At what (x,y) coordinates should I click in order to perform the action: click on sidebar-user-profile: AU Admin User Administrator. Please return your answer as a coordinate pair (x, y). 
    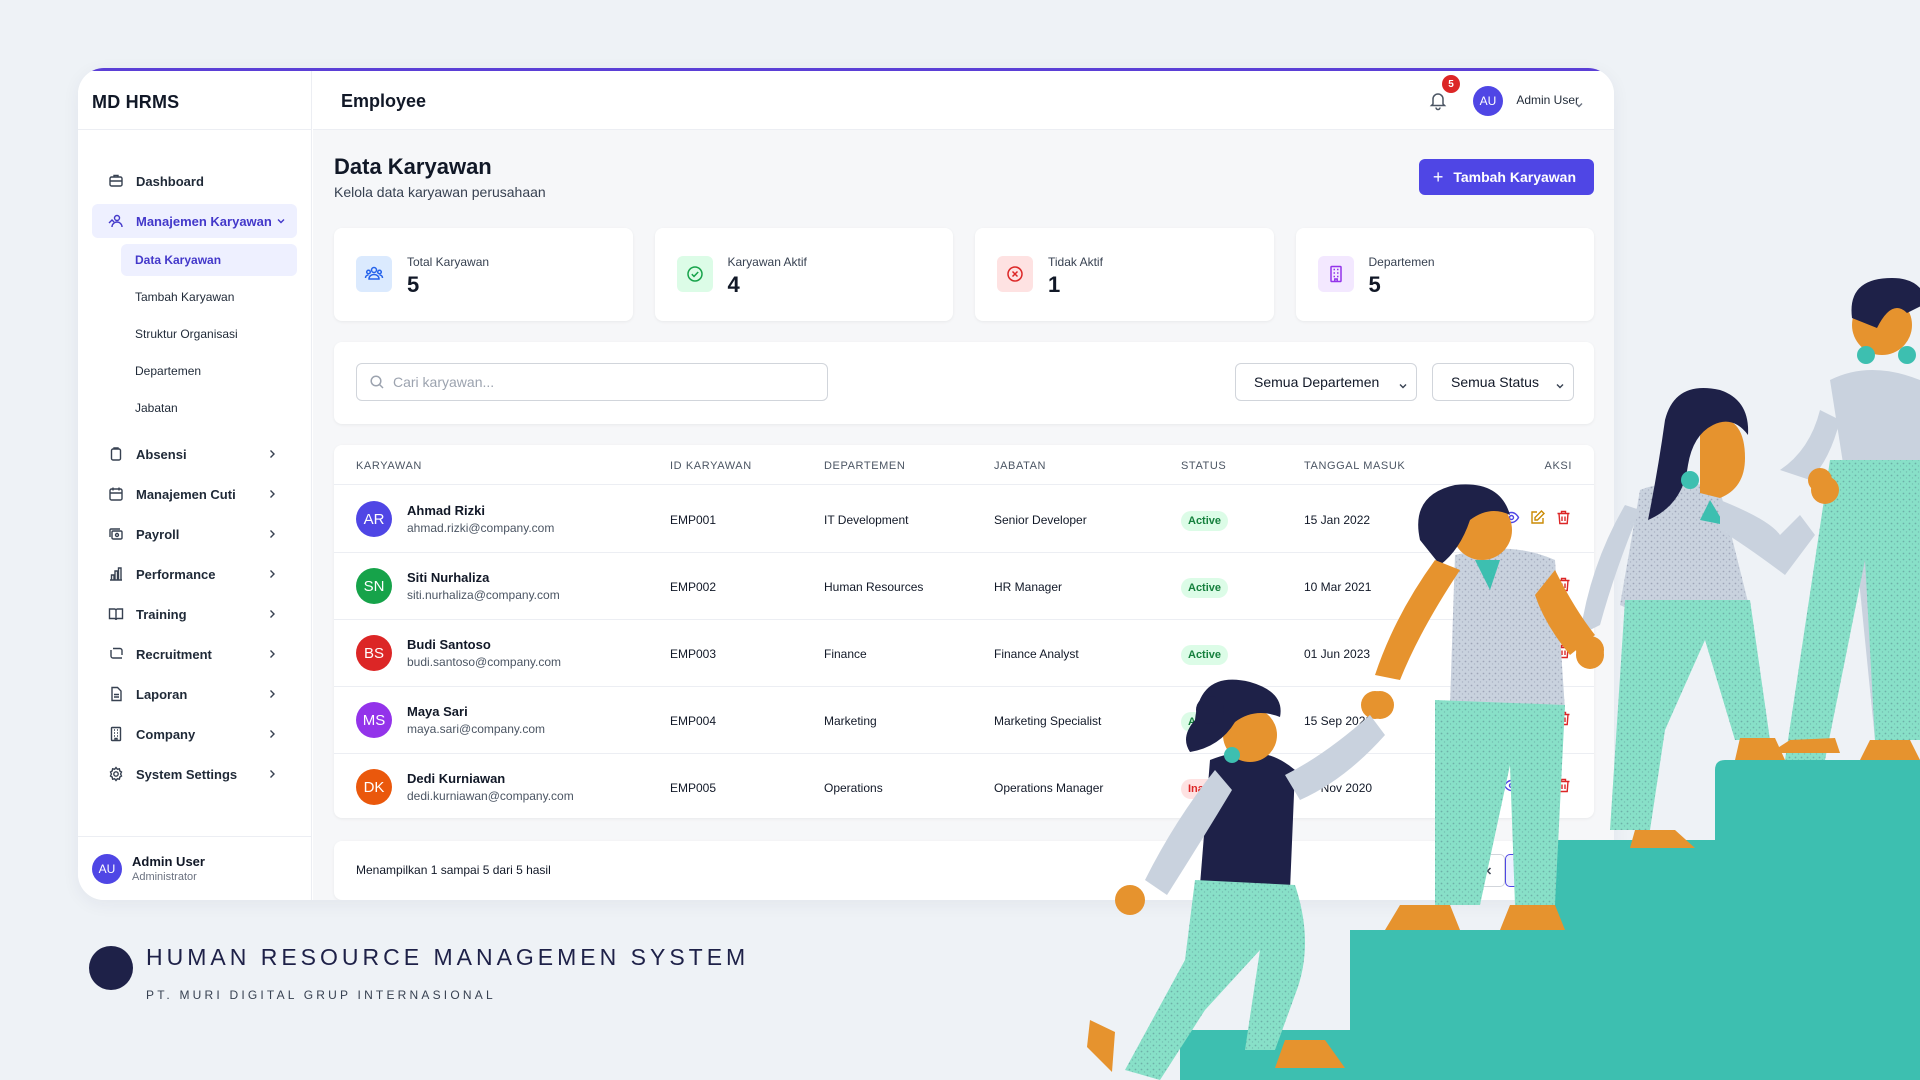
    Looking at the image, I should click on (194, 868).